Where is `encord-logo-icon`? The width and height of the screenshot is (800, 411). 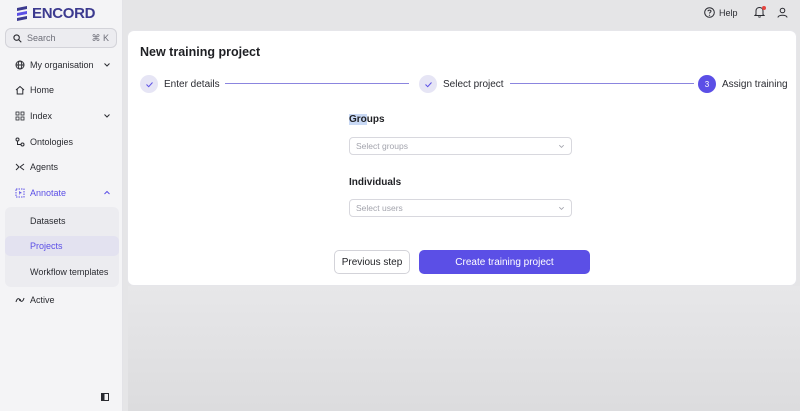 encord-logo-icon is located at coordinates (22, 13).